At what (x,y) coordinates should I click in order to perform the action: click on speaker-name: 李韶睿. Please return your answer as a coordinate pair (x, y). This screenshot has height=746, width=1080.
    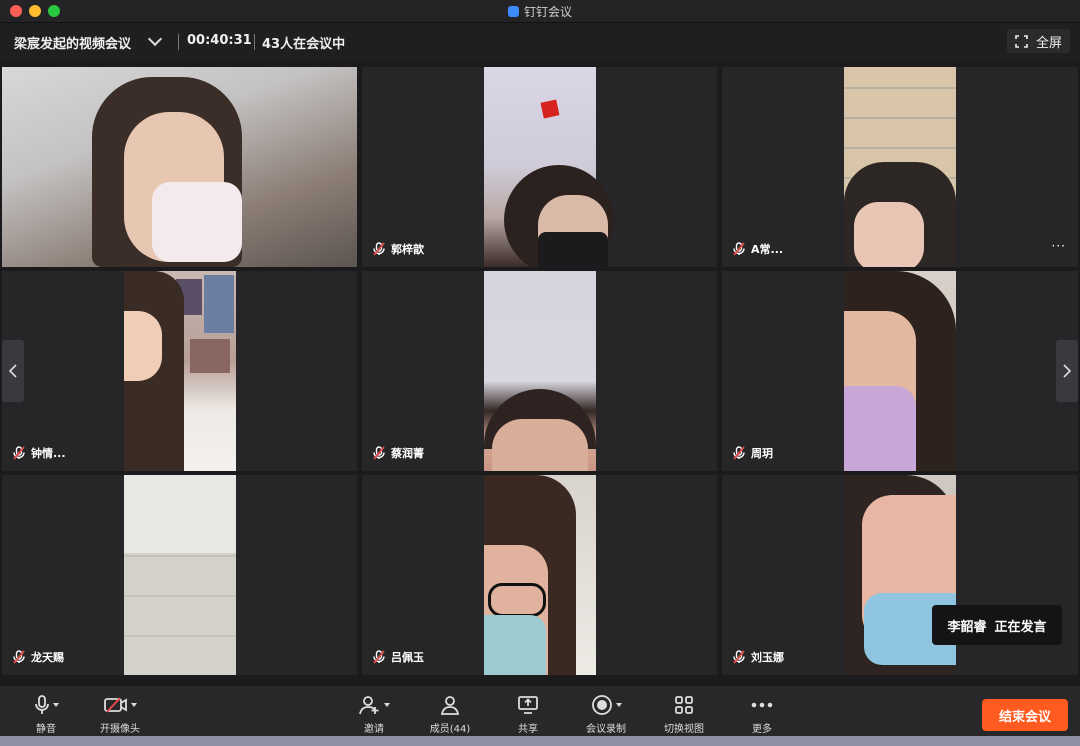
    Looking at the image, I should click on (967, 627).